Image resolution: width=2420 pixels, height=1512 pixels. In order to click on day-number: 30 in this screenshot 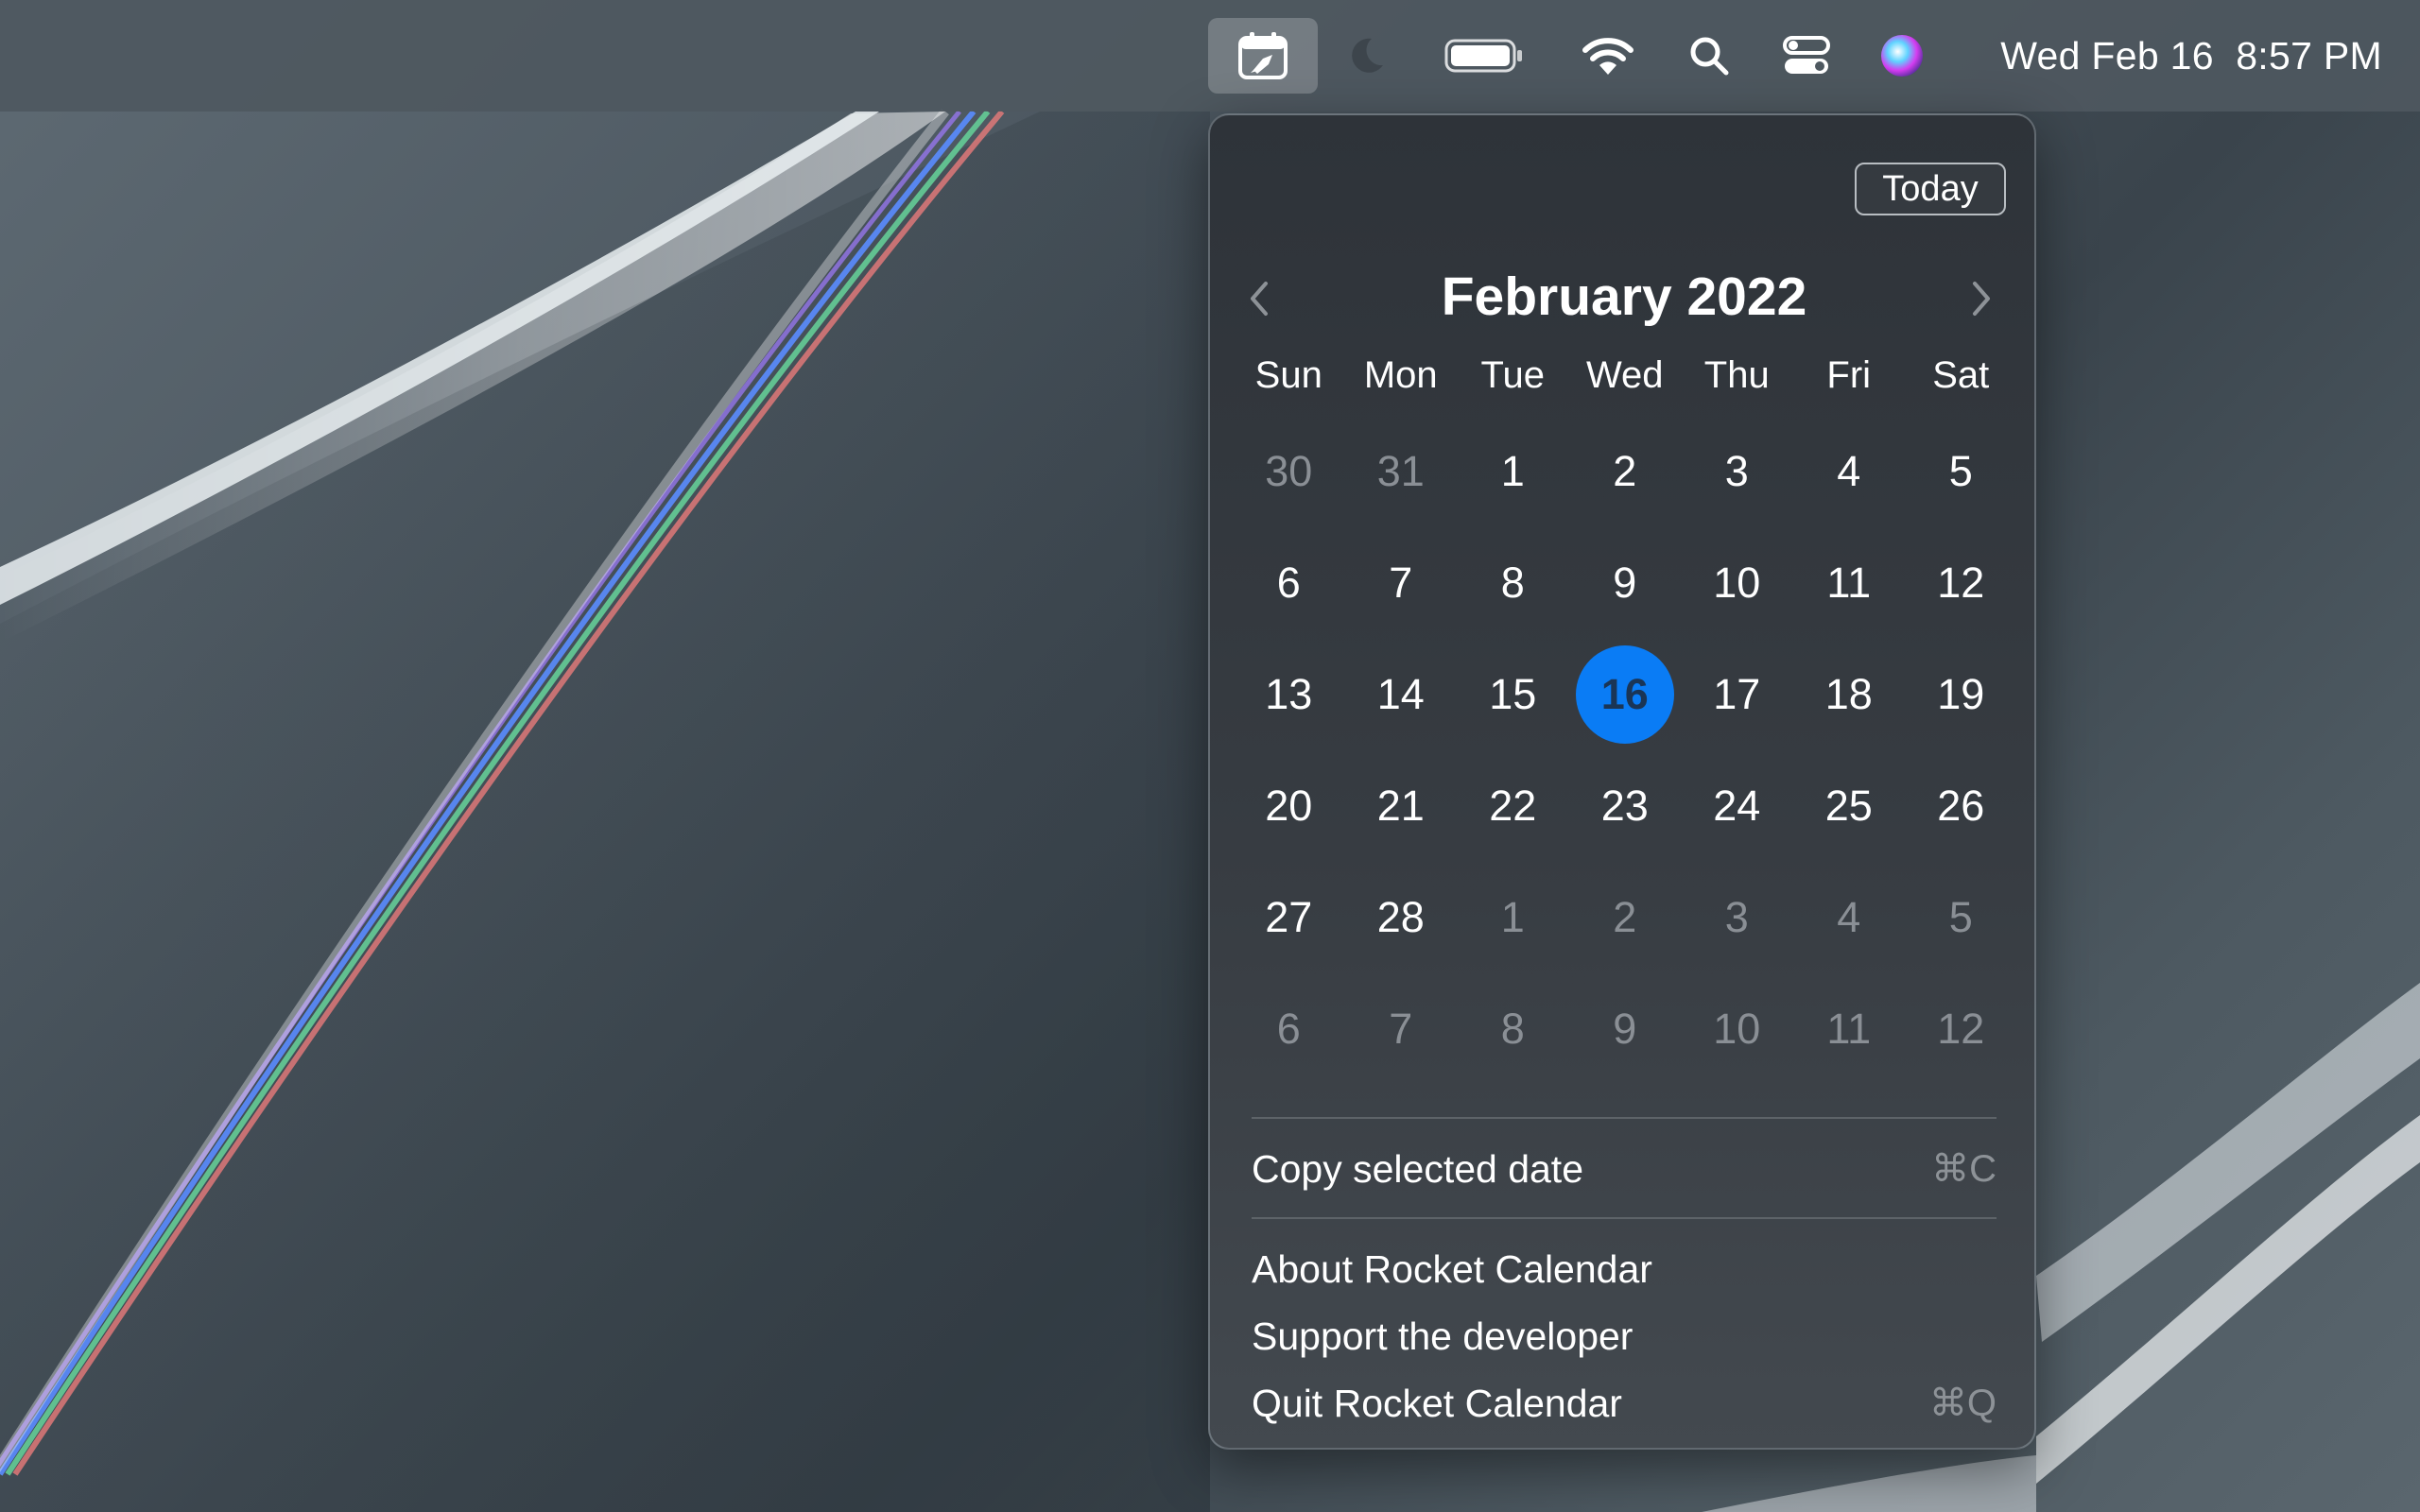, I will do `click(1289, 471)`.